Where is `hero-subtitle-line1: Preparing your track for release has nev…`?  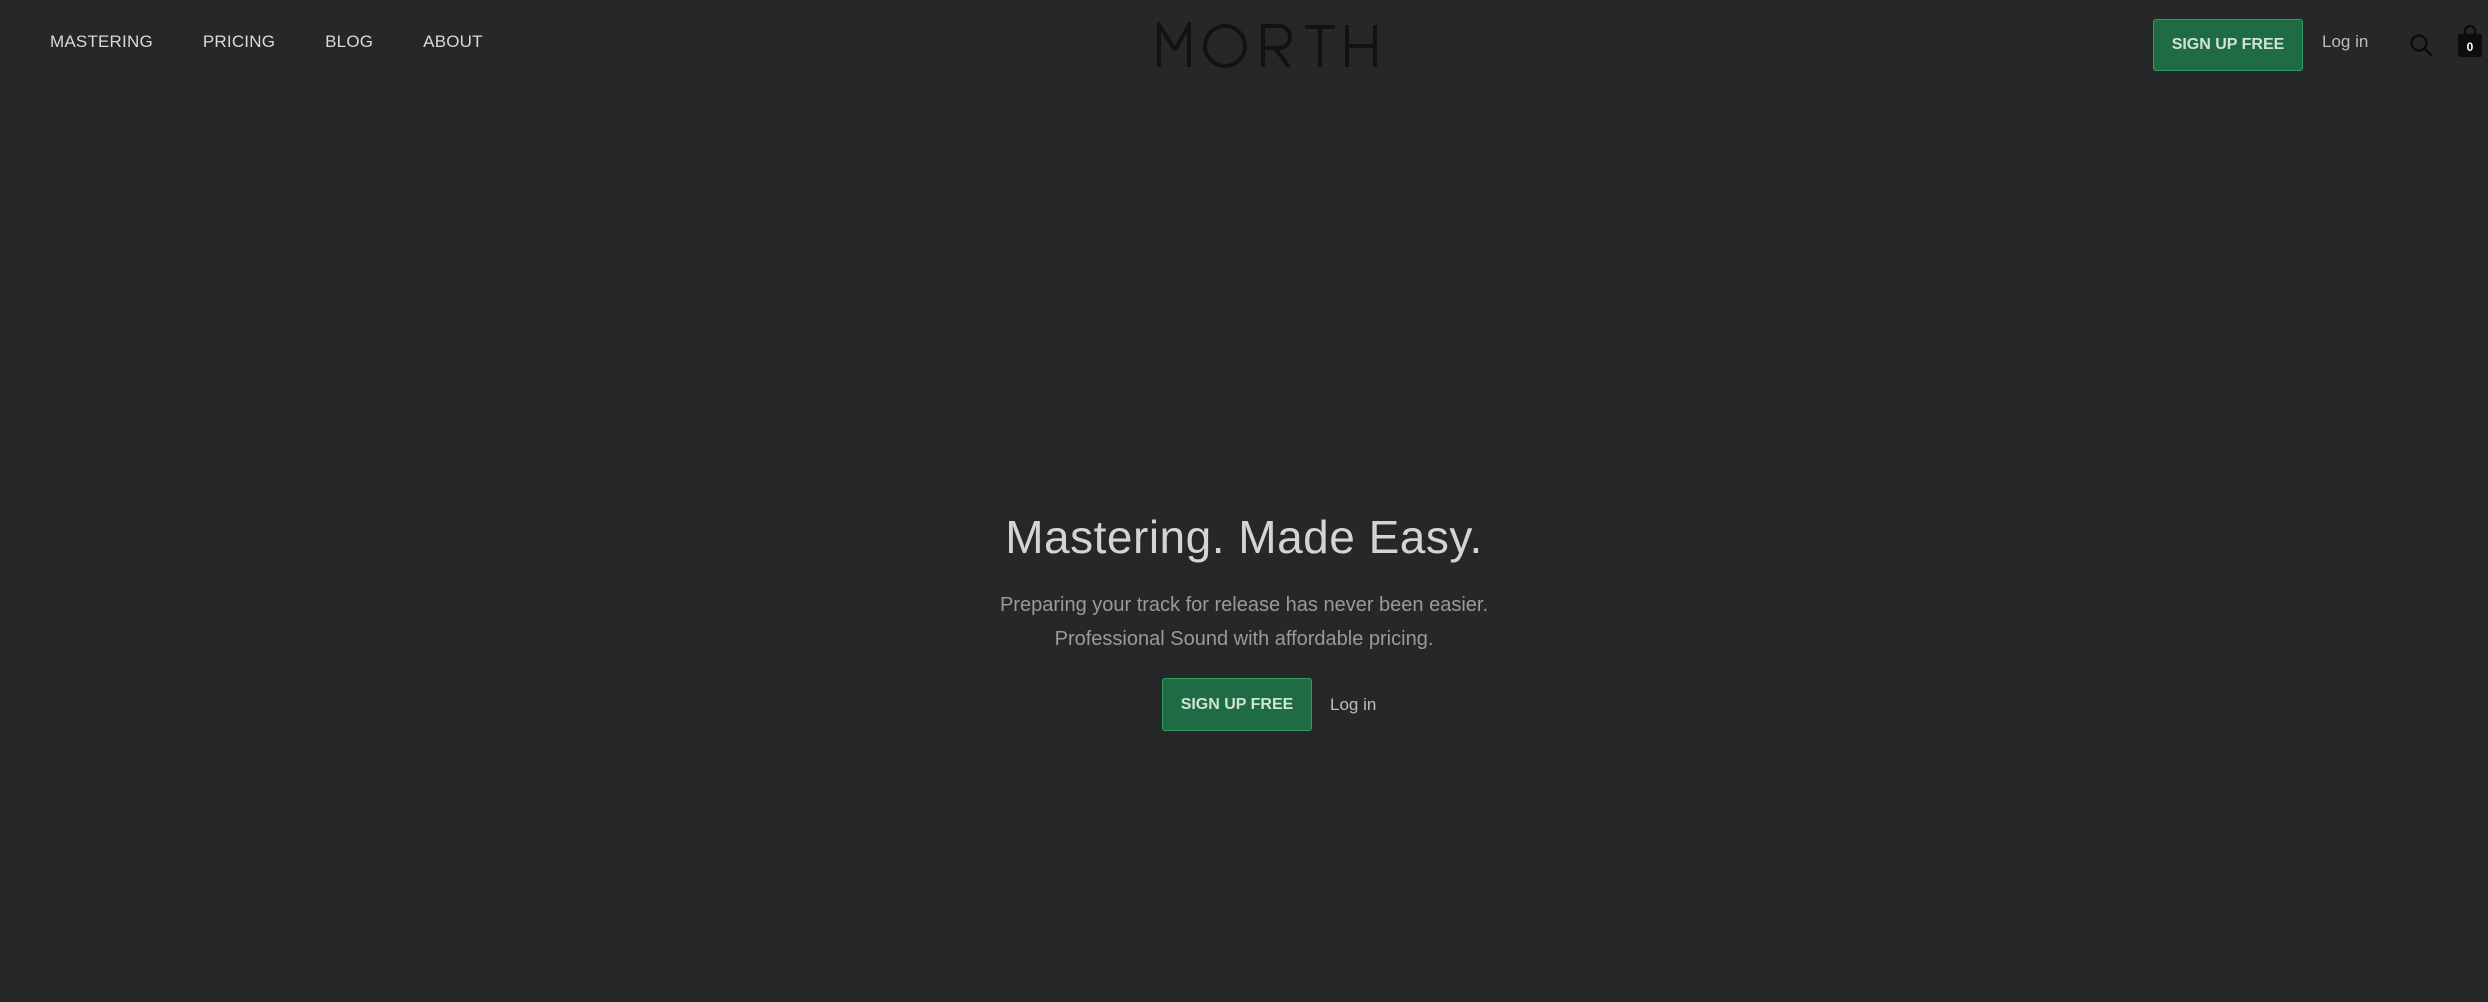
hero-subtitle-line1: Preparing your track for release has nev… is located at coordinates (1244, 605).